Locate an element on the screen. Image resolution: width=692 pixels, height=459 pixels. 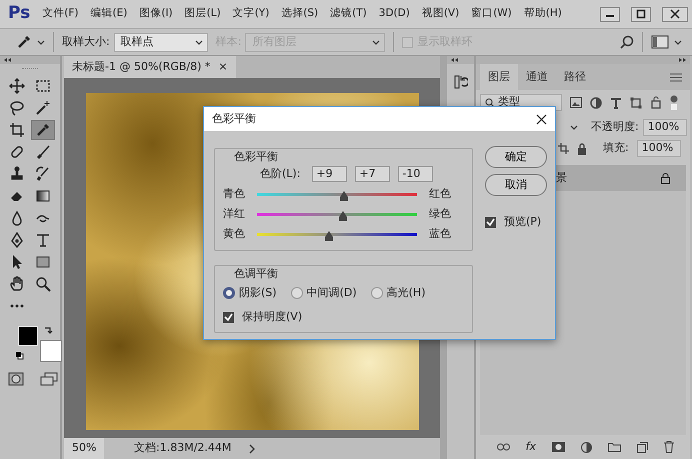
checkbox-label: 保持明度(V) is located at coordinates (272, 317).